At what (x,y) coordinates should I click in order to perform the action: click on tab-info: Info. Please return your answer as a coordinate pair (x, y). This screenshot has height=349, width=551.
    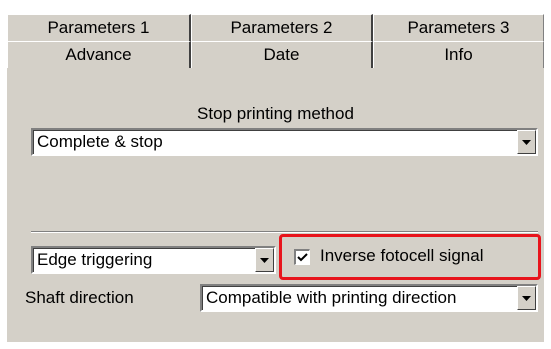
    Looking at the image, I should click on (458, 54).